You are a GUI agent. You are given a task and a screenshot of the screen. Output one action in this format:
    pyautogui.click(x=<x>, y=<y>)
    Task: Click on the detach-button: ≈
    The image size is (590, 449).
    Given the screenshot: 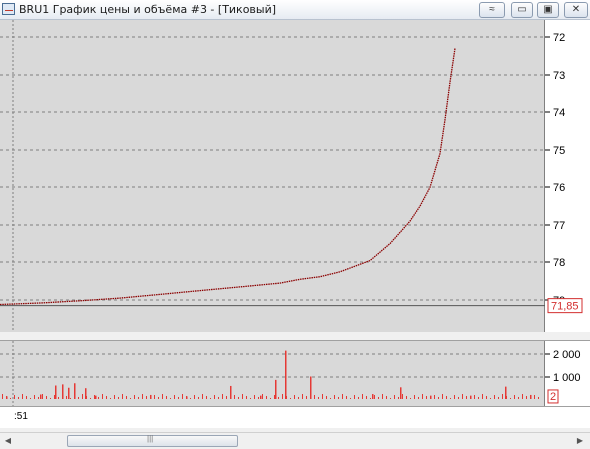 What is the action you would take?
    pyautogui.click(x=492, y=10)
    